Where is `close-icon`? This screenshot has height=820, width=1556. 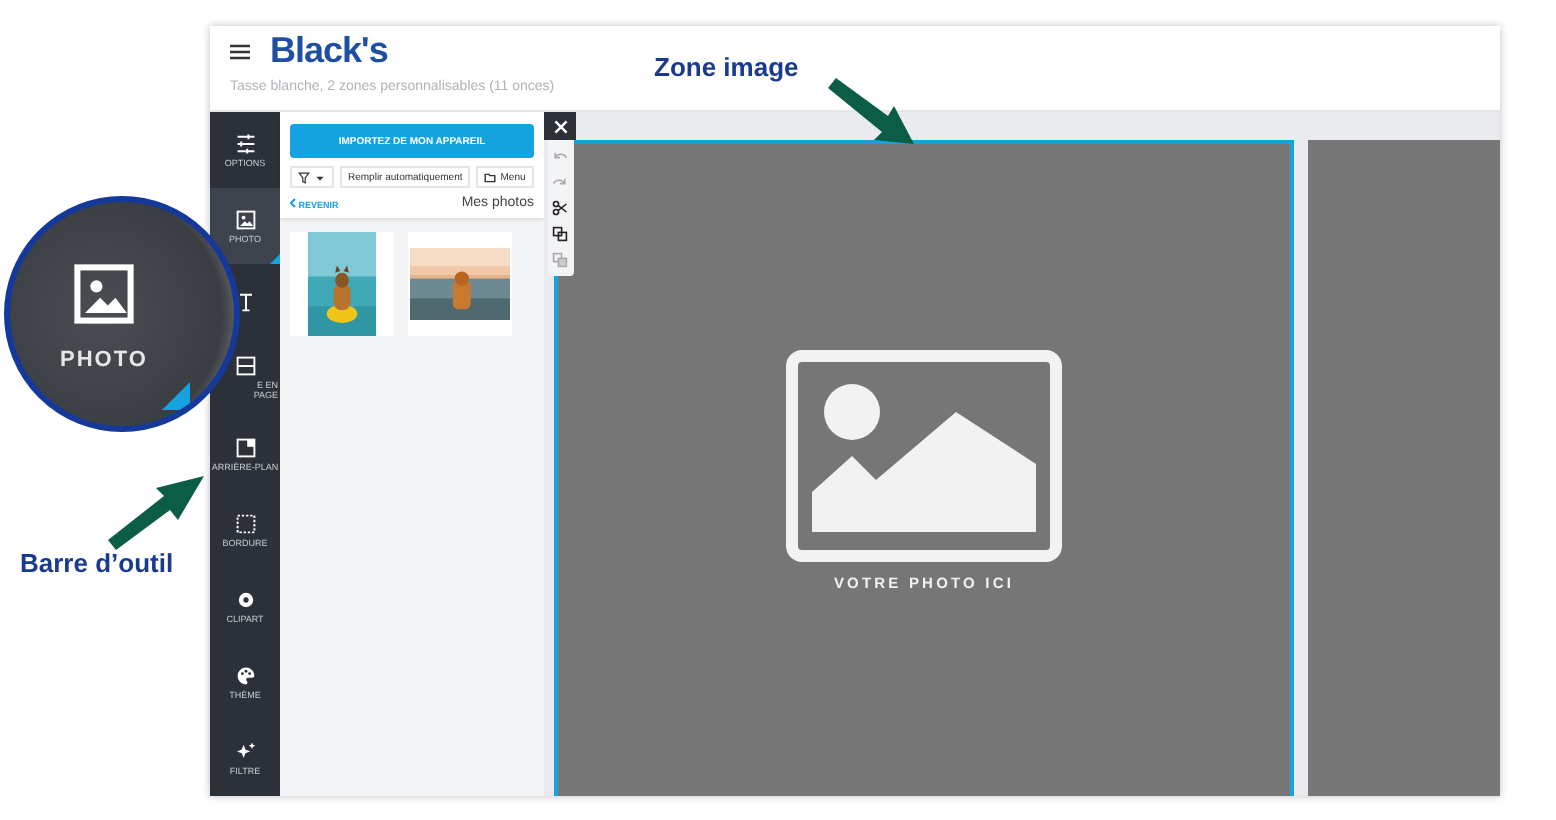 close-icon is located at coordinates (560, 126).